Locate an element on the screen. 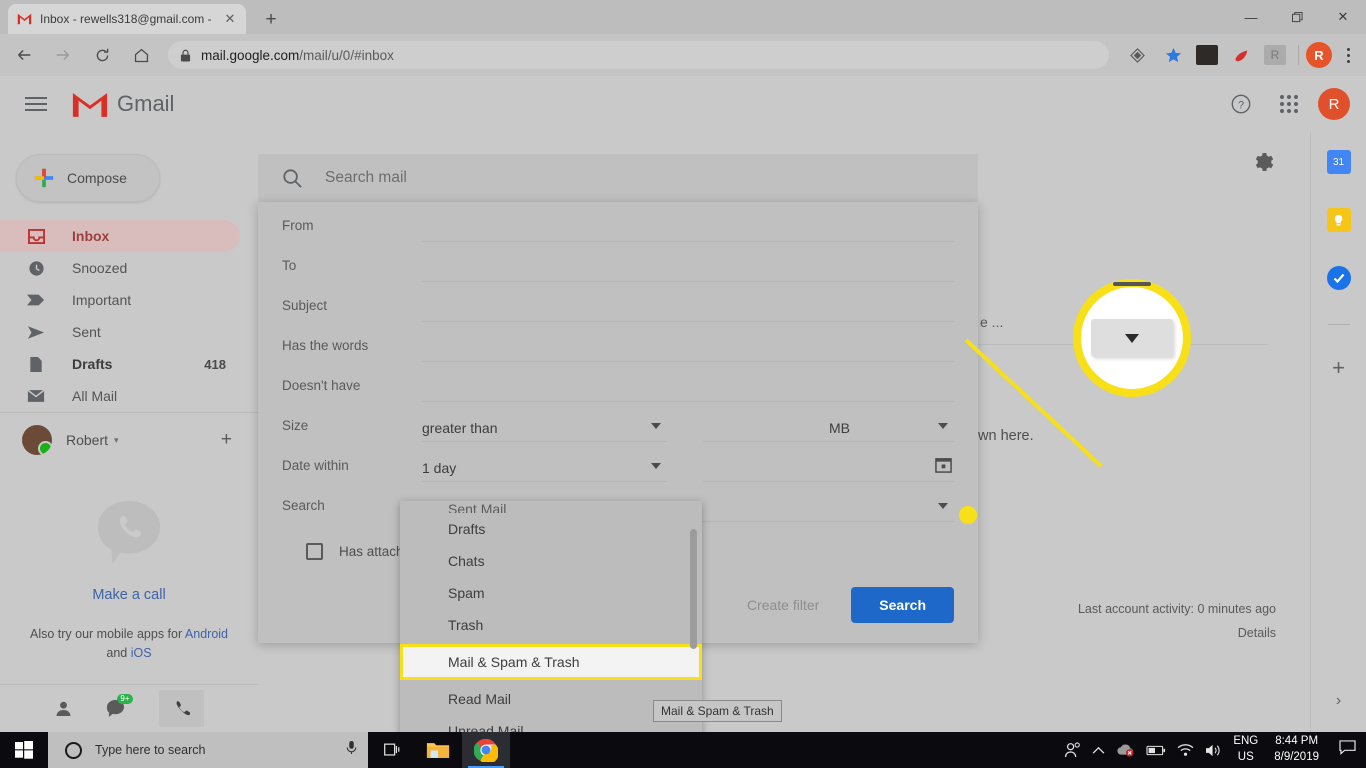  window-close-icon: ✕ is located at coordinates (1343, 17).